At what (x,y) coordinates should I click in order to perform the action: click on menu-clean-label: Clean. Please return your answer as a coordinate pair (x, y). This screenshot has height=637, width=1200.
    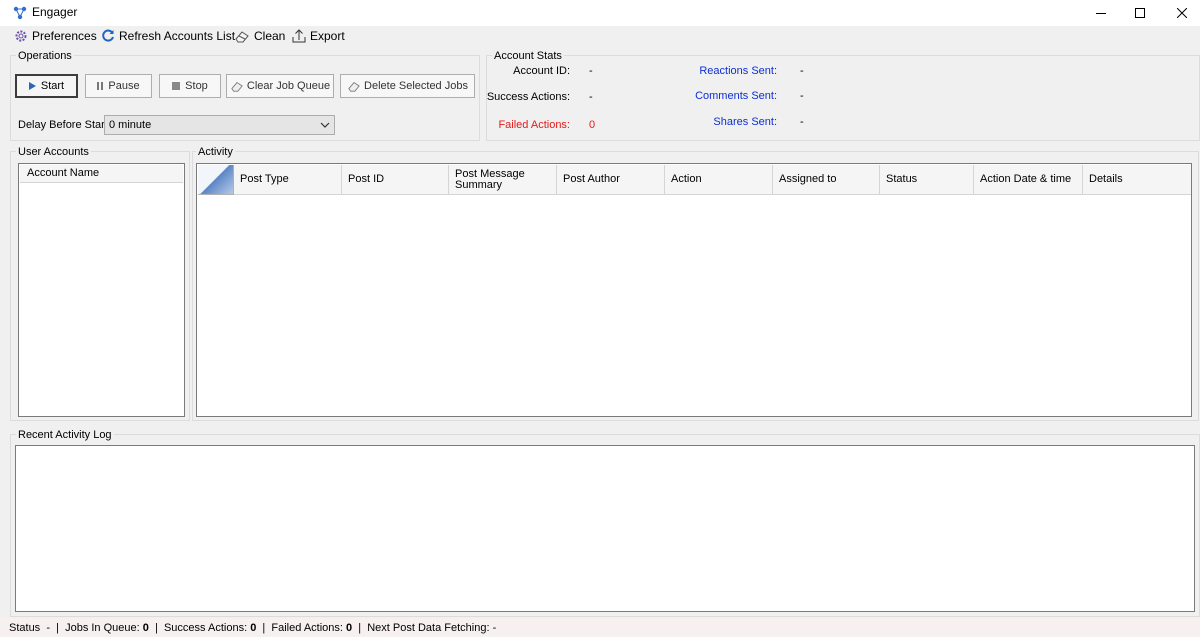
    Looking at the image, I should click on (270, 36).